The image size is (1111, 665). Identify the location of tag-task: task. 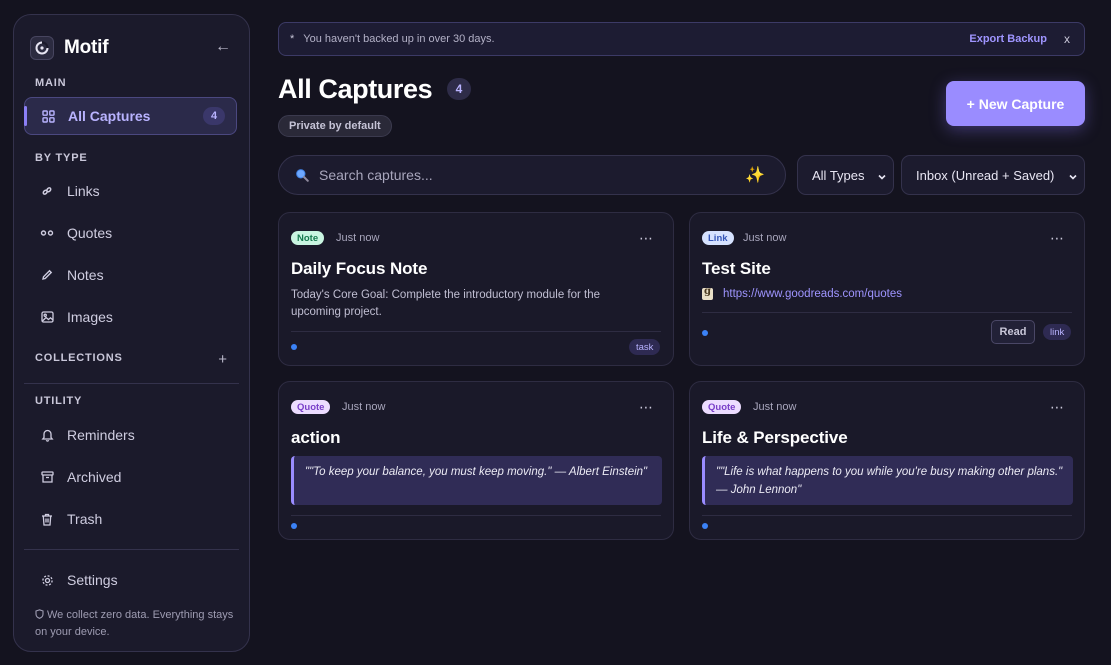
(645, 347).